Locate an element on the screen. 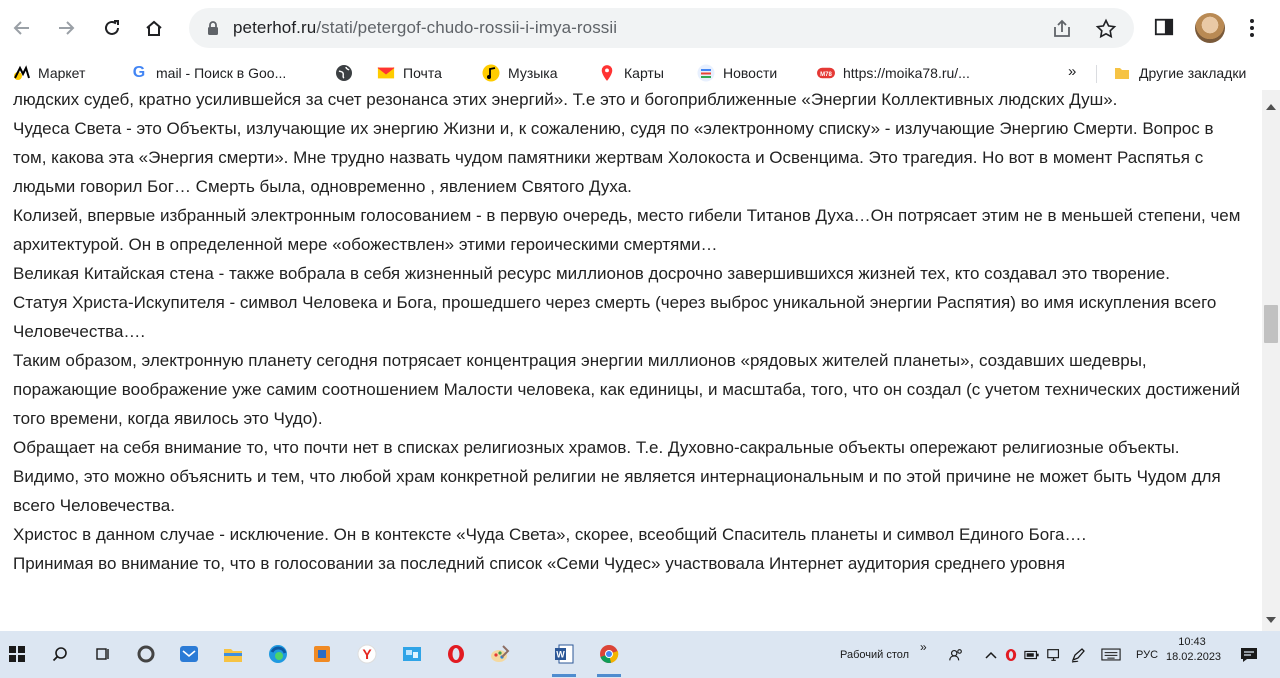  bookmark-label: Другие закладки is located at coordinates (1193, 73).